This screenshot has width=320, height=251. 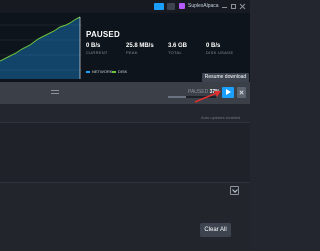 What do you see at coordinates (55, 93) in the screenshot?
I see `menu-icon` at bounding box center [55, 93].